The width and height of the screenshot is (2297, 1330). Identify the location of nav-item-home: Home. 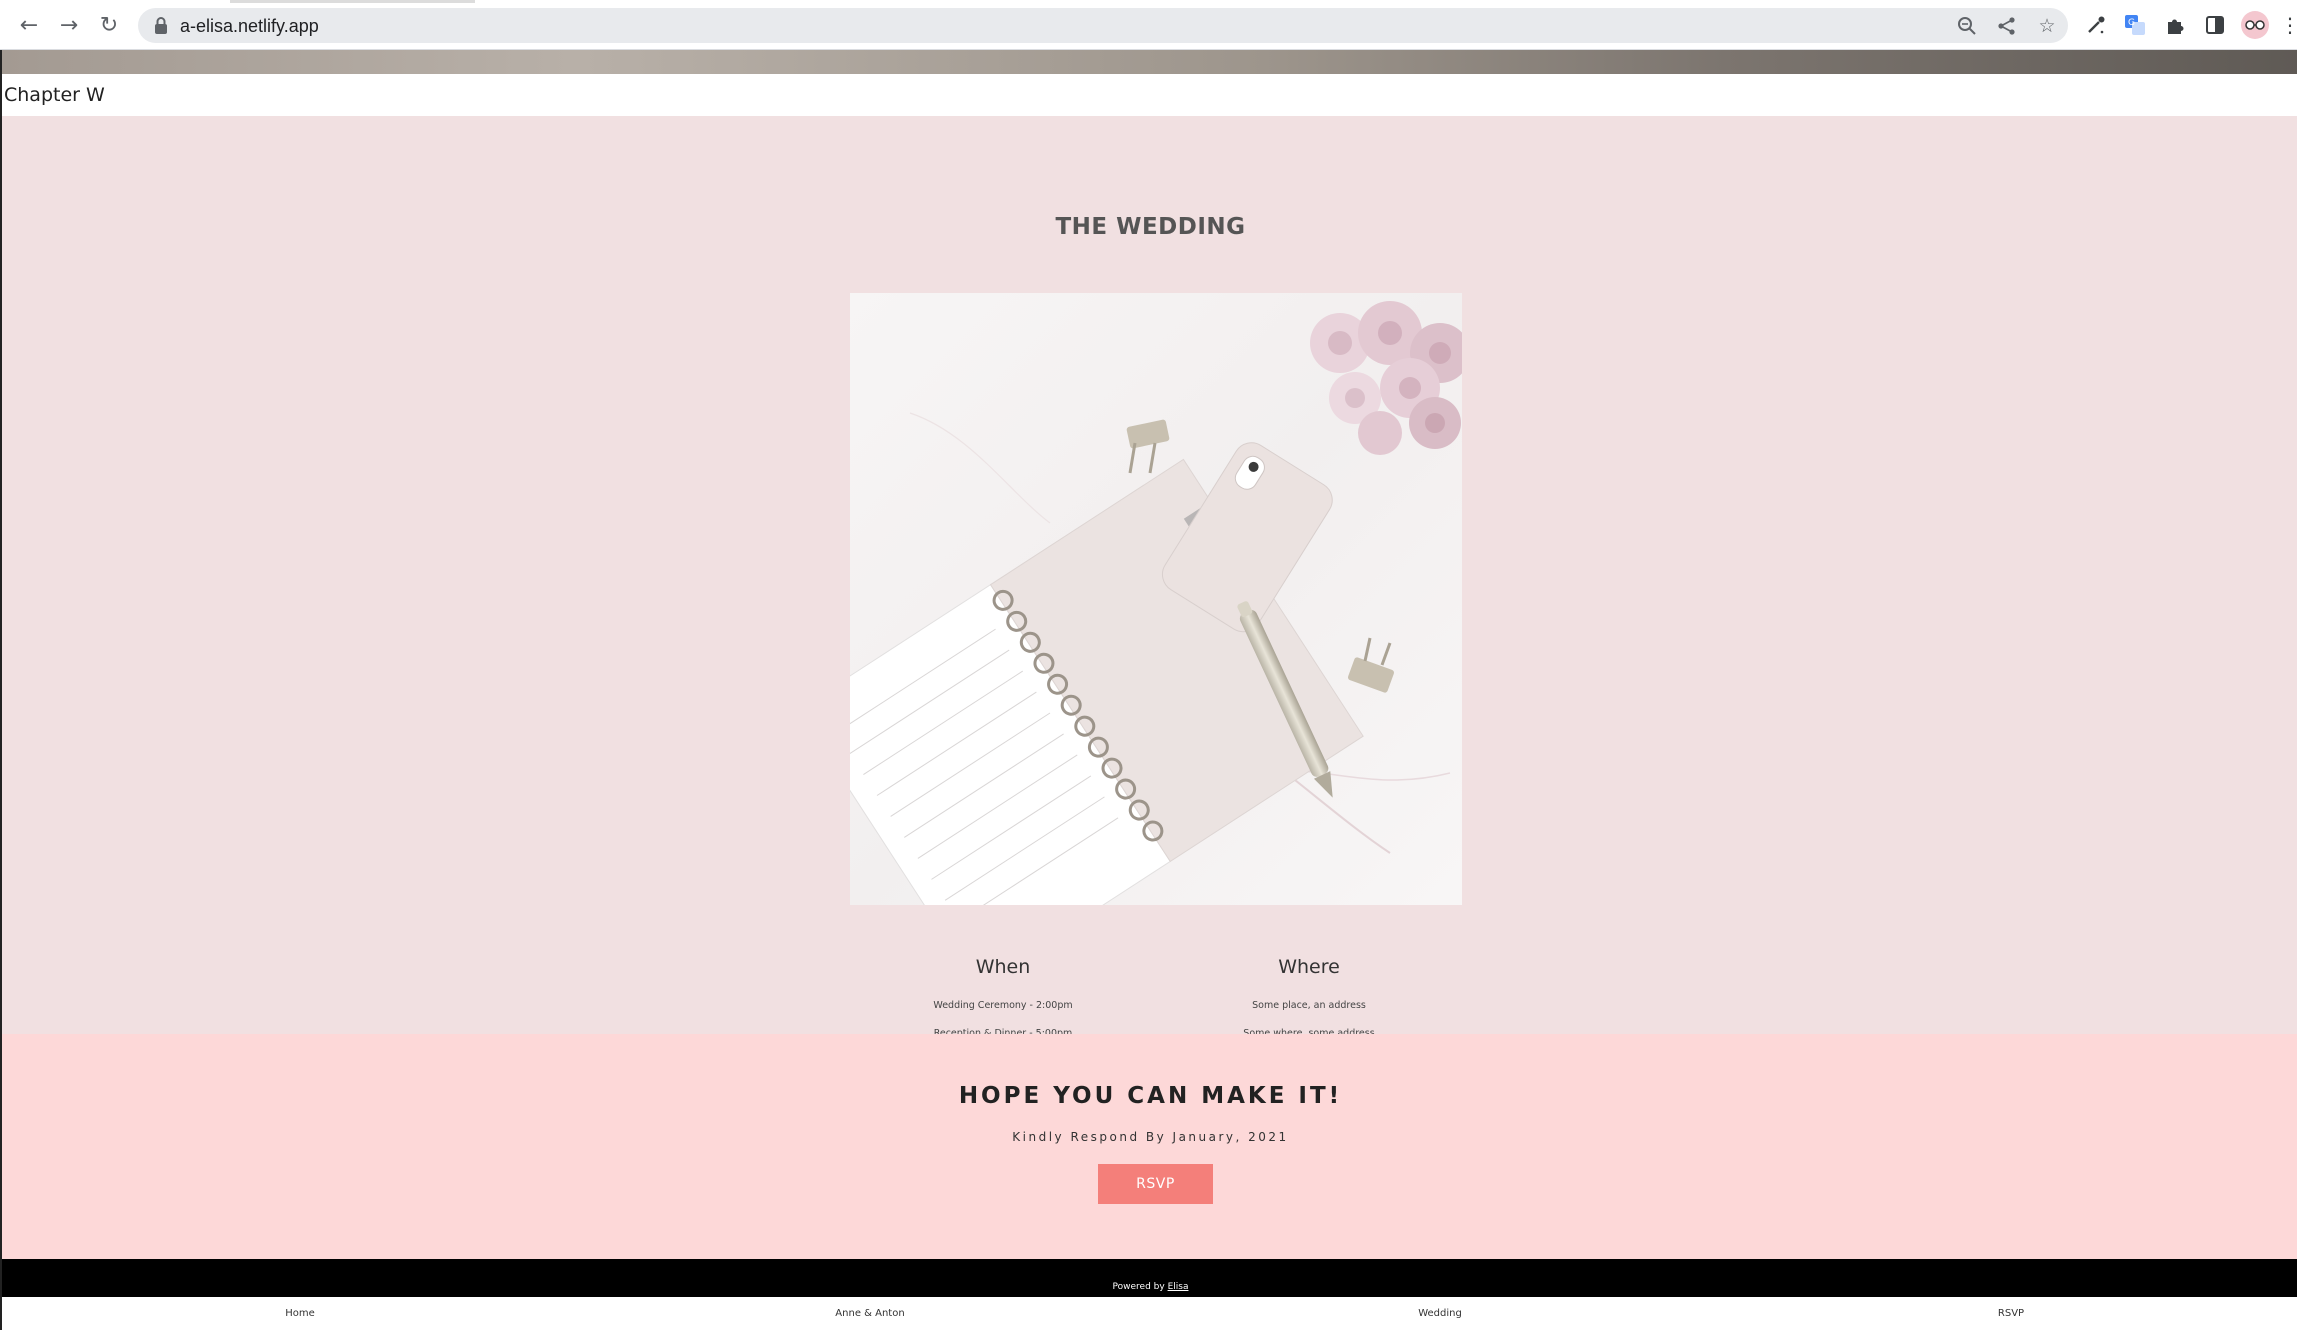
(300, 1313).